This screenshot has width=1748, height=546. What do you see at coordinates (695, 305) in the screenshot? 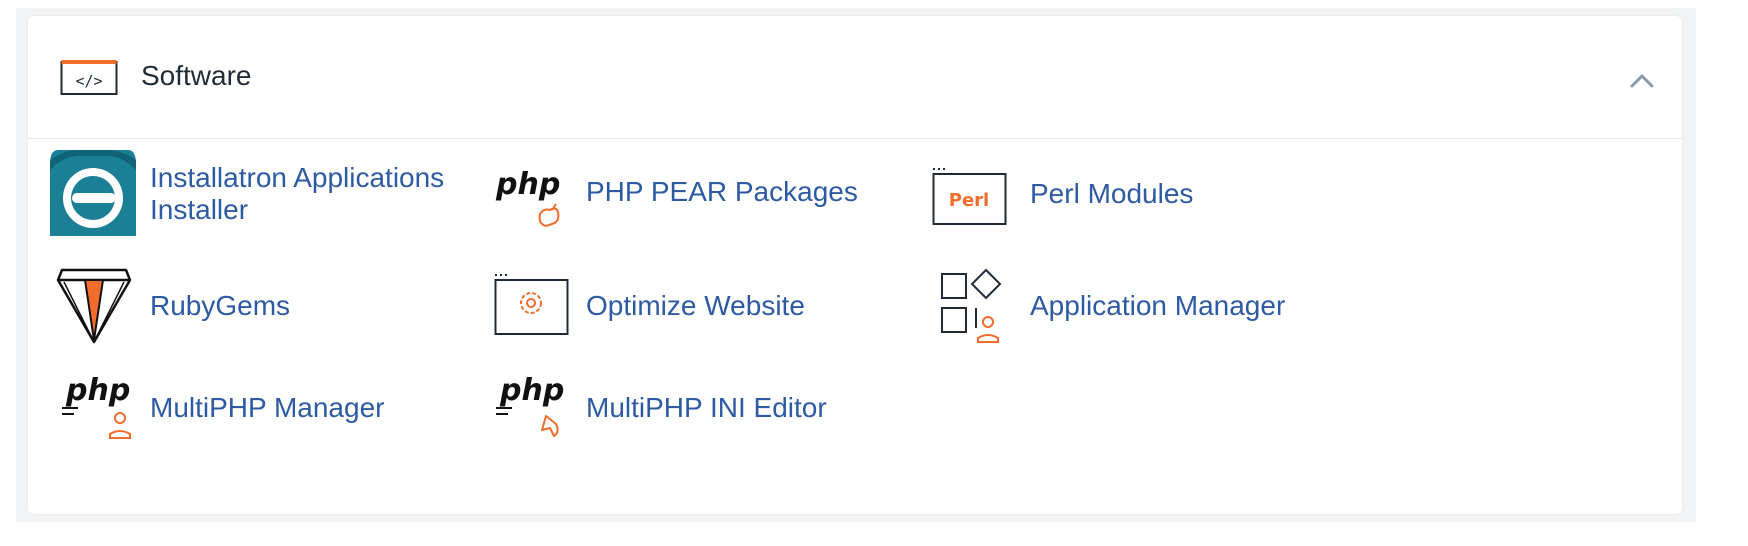
I see `item-label: Optimize Website` at bounding box center [695, 305].